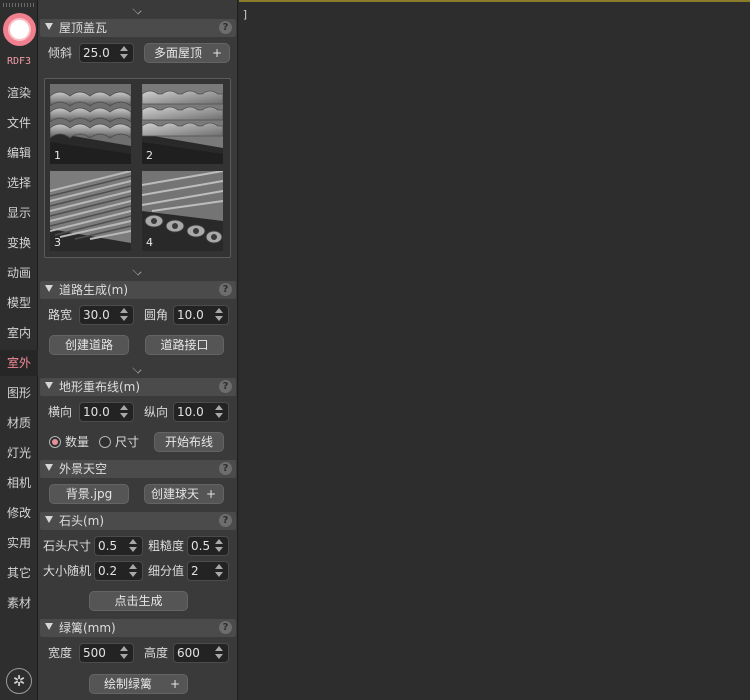 Image resolution: width=750 pixels, height=700 pixels. What do you see at coordinates (138, 290) in the screenshot?
I see `section-header-road: 道路生成(m) ?` at bounding box center [138, 290].